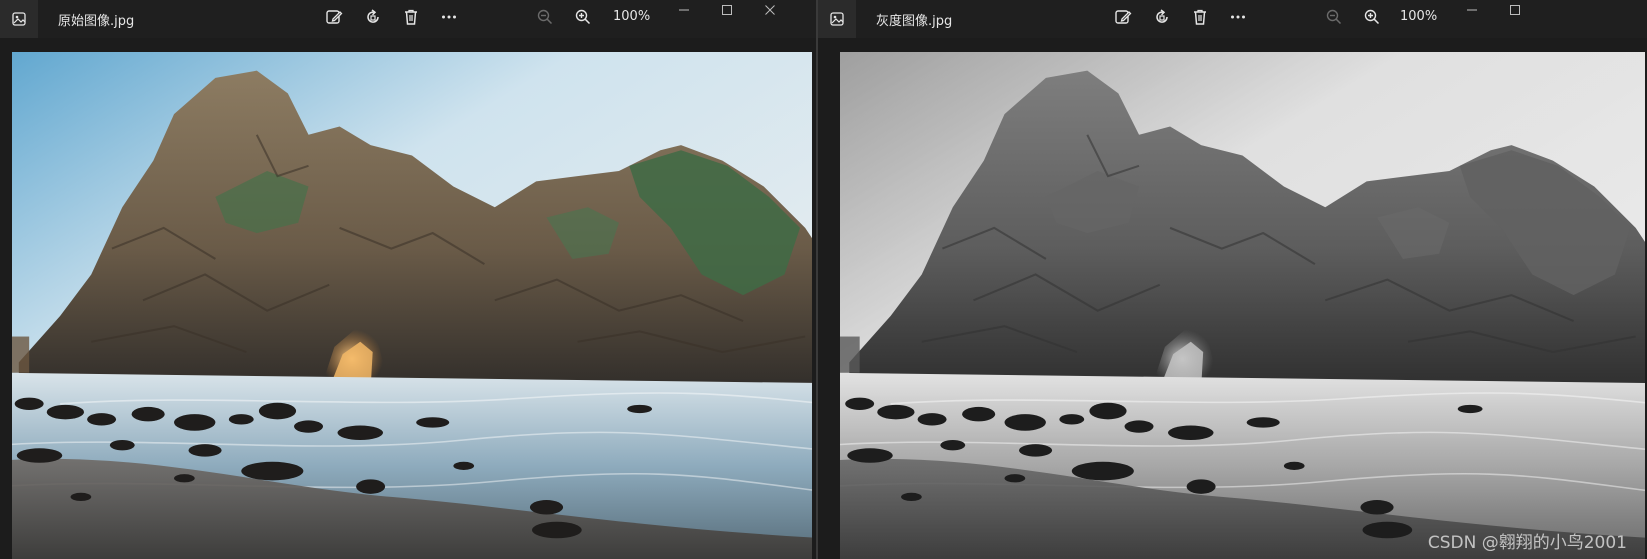  I want to click on close-icon, so click(770, 10).